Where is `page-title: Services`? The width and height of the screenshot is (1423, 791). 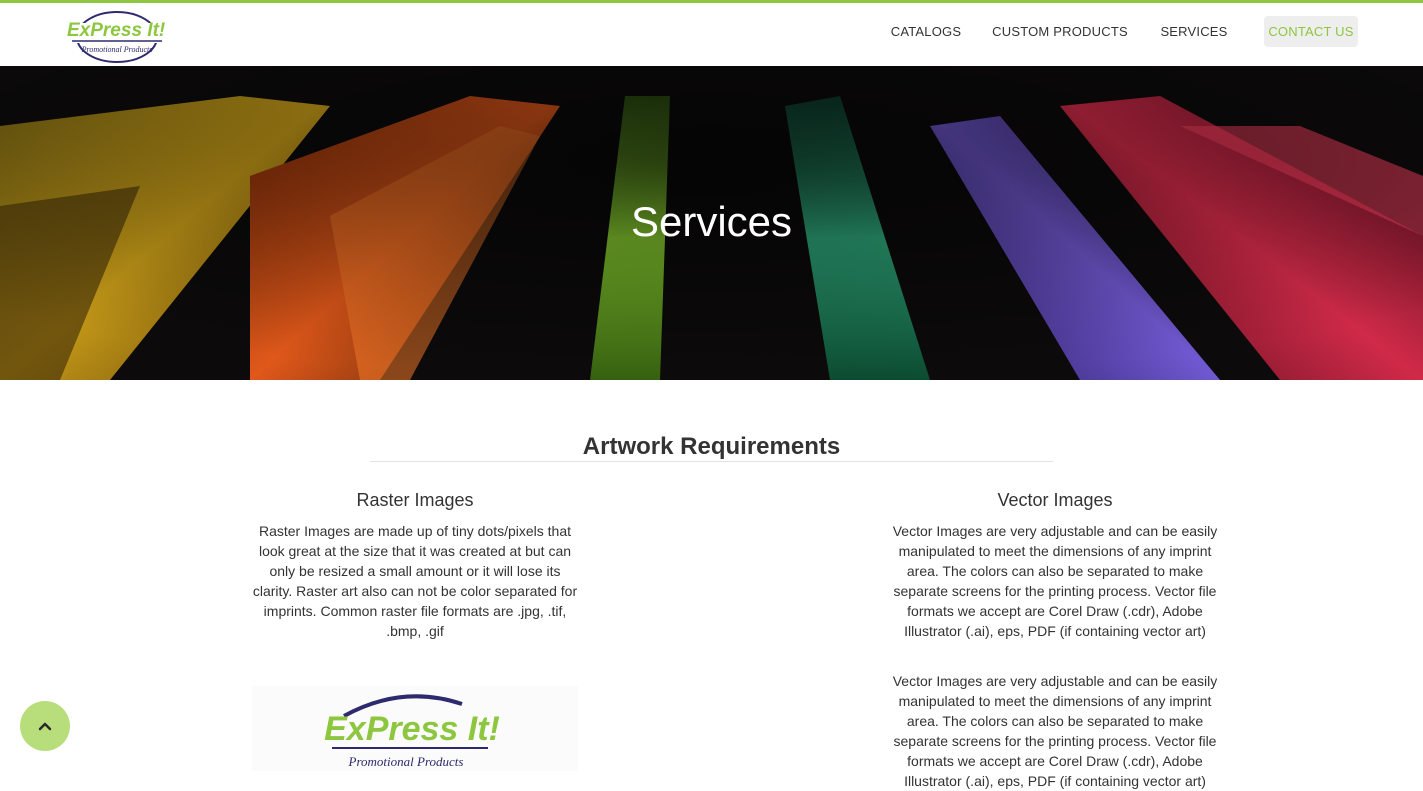 page-title: Services is located at coordinates (711, 222).